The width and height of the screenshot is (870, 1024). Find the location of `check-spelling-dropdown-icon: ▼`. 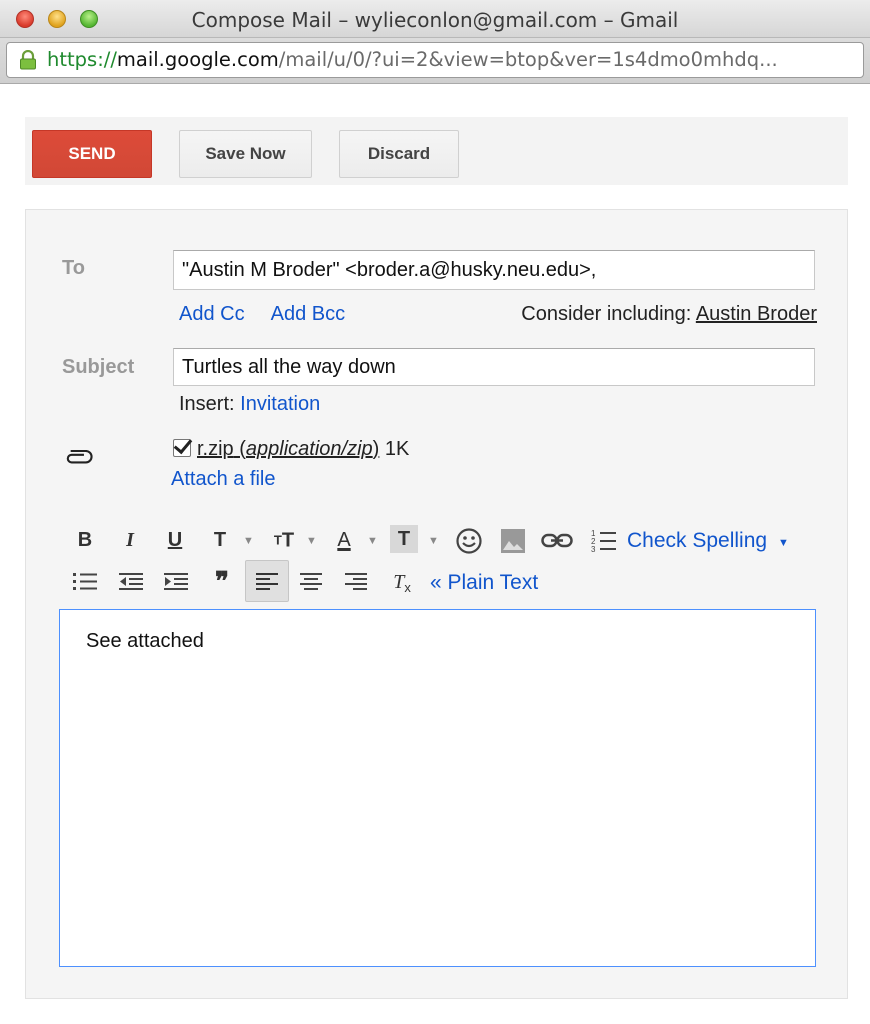

check-spelling-dropdown-icon: ▼ is located at coordinates (783, 543).